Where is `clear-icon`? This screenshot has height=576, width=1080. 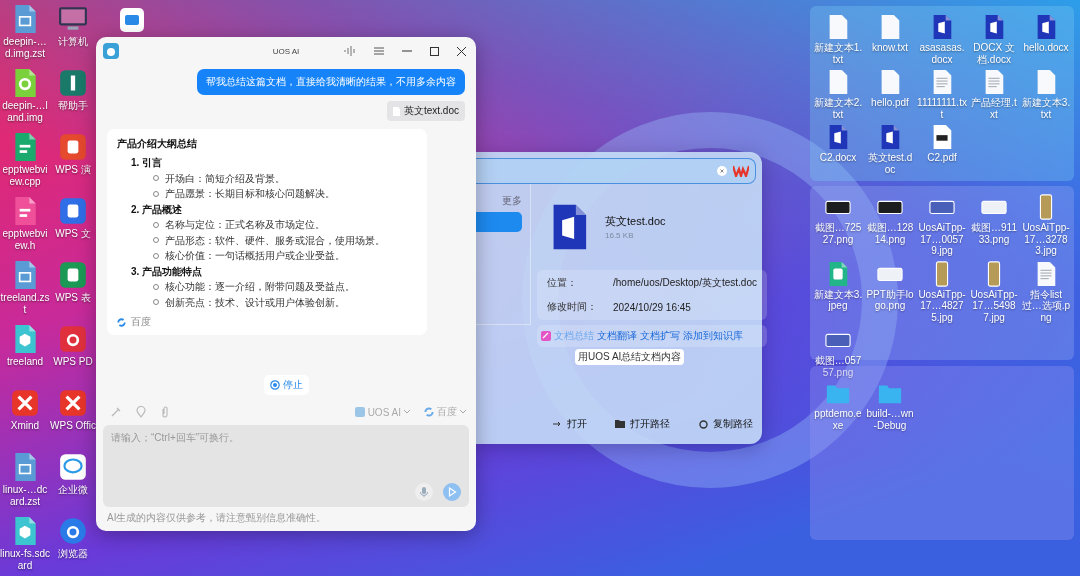 clear-icon is located at coordinates (722, 171).